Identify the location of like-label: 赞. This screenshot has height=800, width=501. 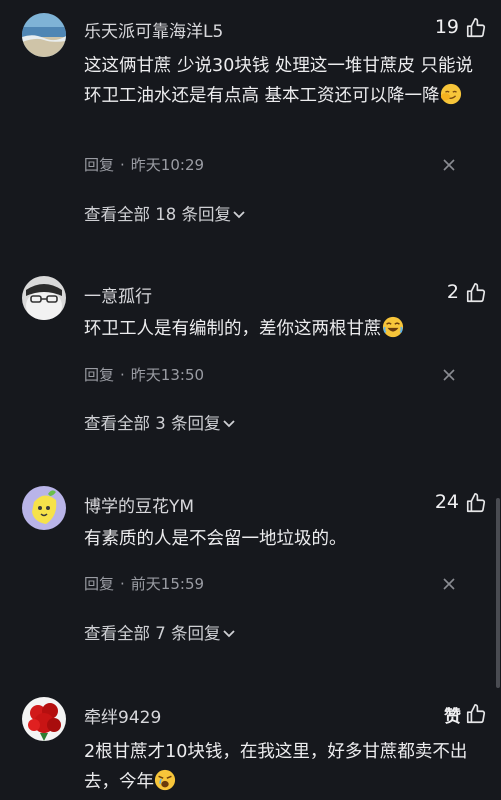
(452, 717).